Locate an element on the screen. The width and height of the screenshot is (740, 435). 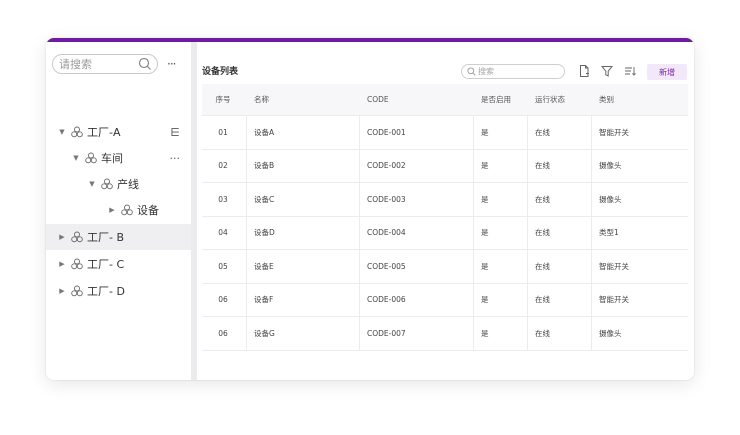
table-cell: 设备D is located at coordinates (264, 233).